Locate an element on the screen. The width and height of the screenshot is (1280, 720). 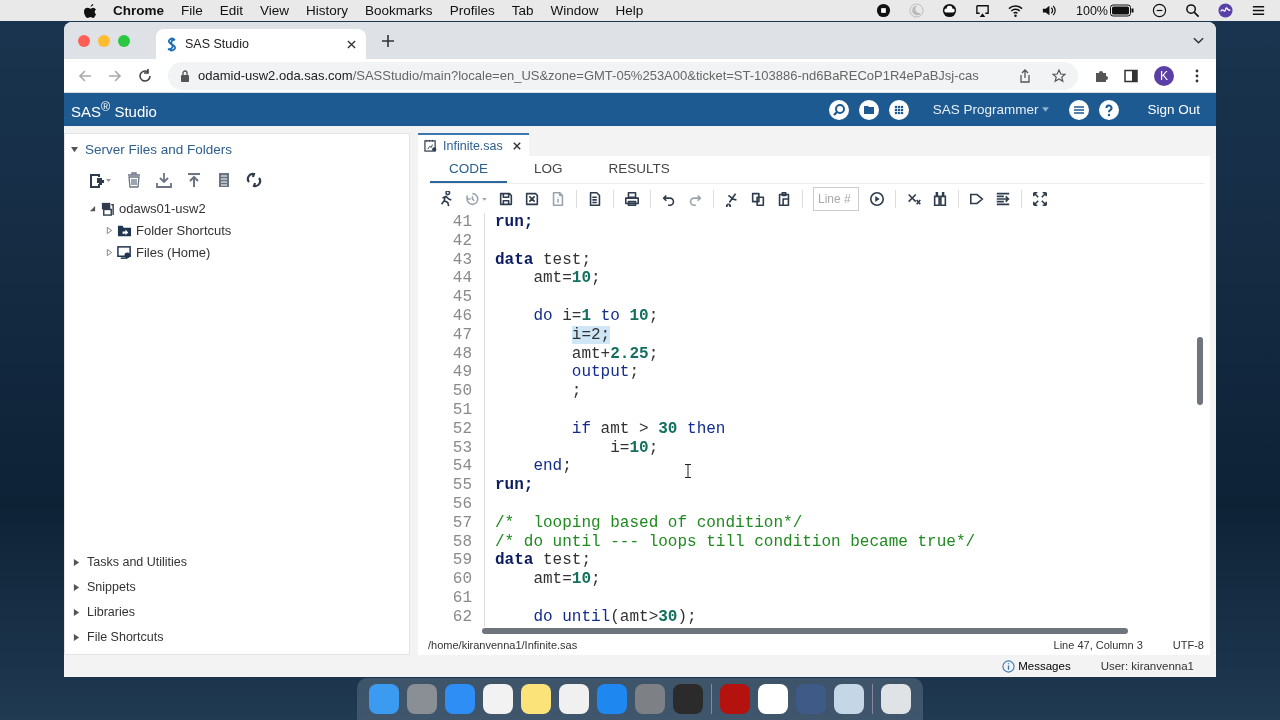
text-cursor-icon is located at coordinates (688, 471).